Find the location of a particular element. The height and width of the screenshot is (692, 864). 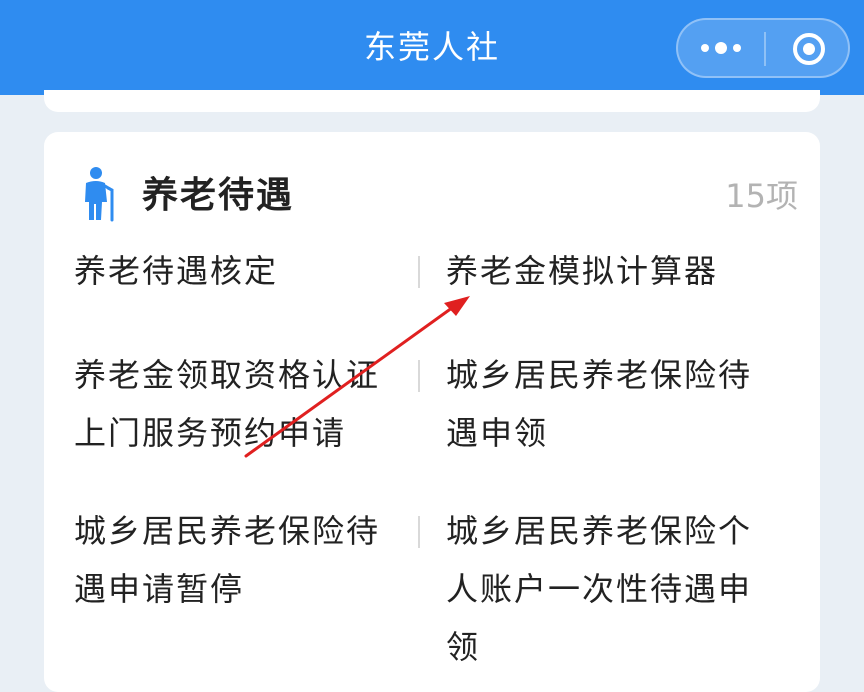

mini-program-capsule is located at coordinates (763, 48).